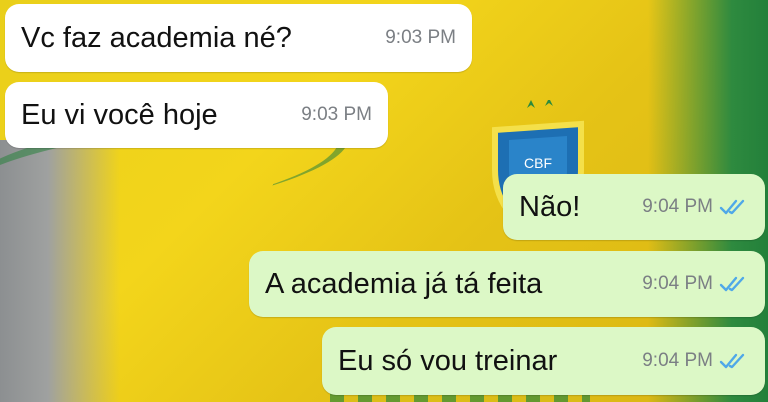  What do you see at coordinates (404, 283) in the screenshot?
I see `message-text: A academia já tá feita` at bounding box center [404, 283].